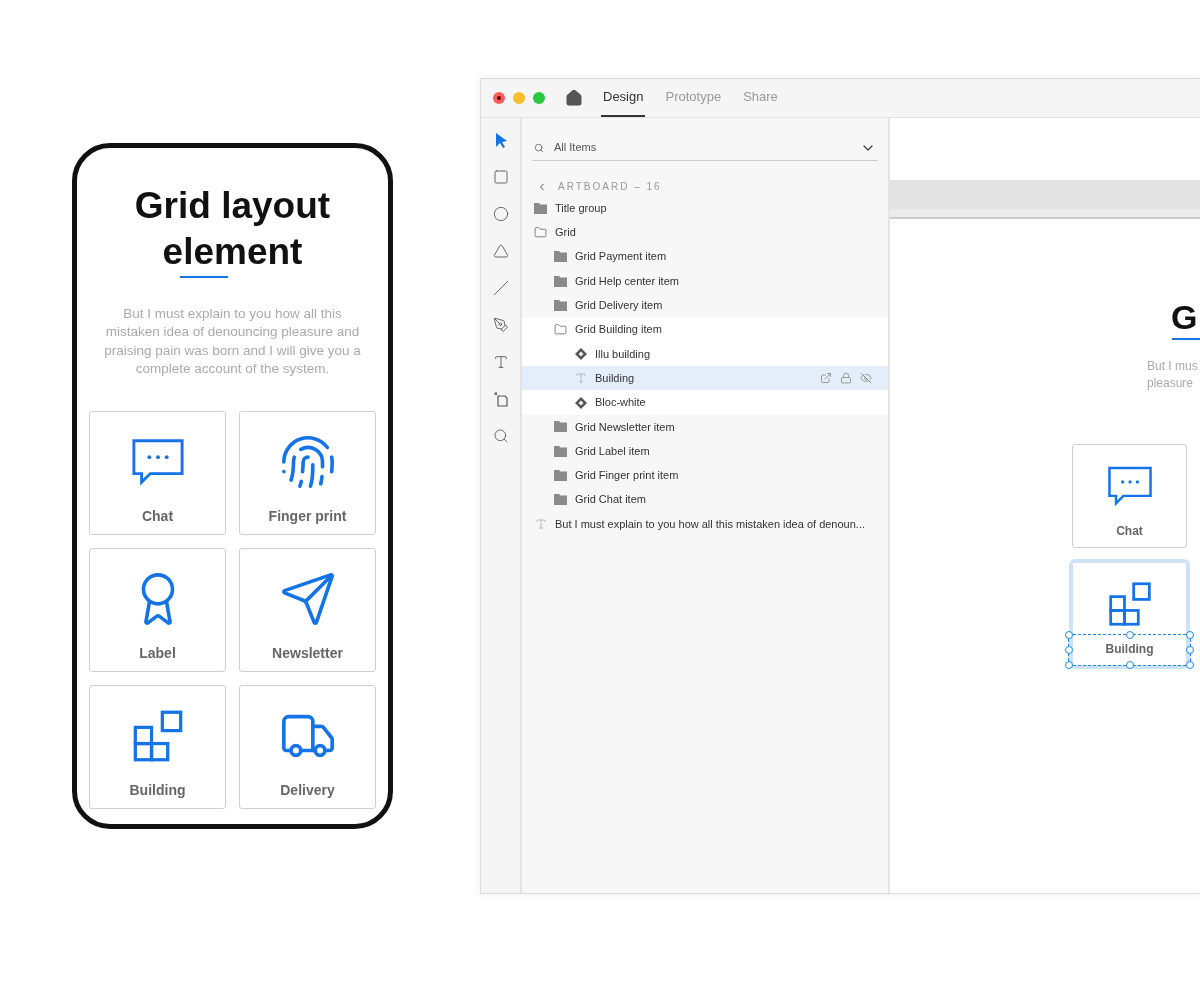  I want to click on layer-row: Bloc-white, so click(705, 402).